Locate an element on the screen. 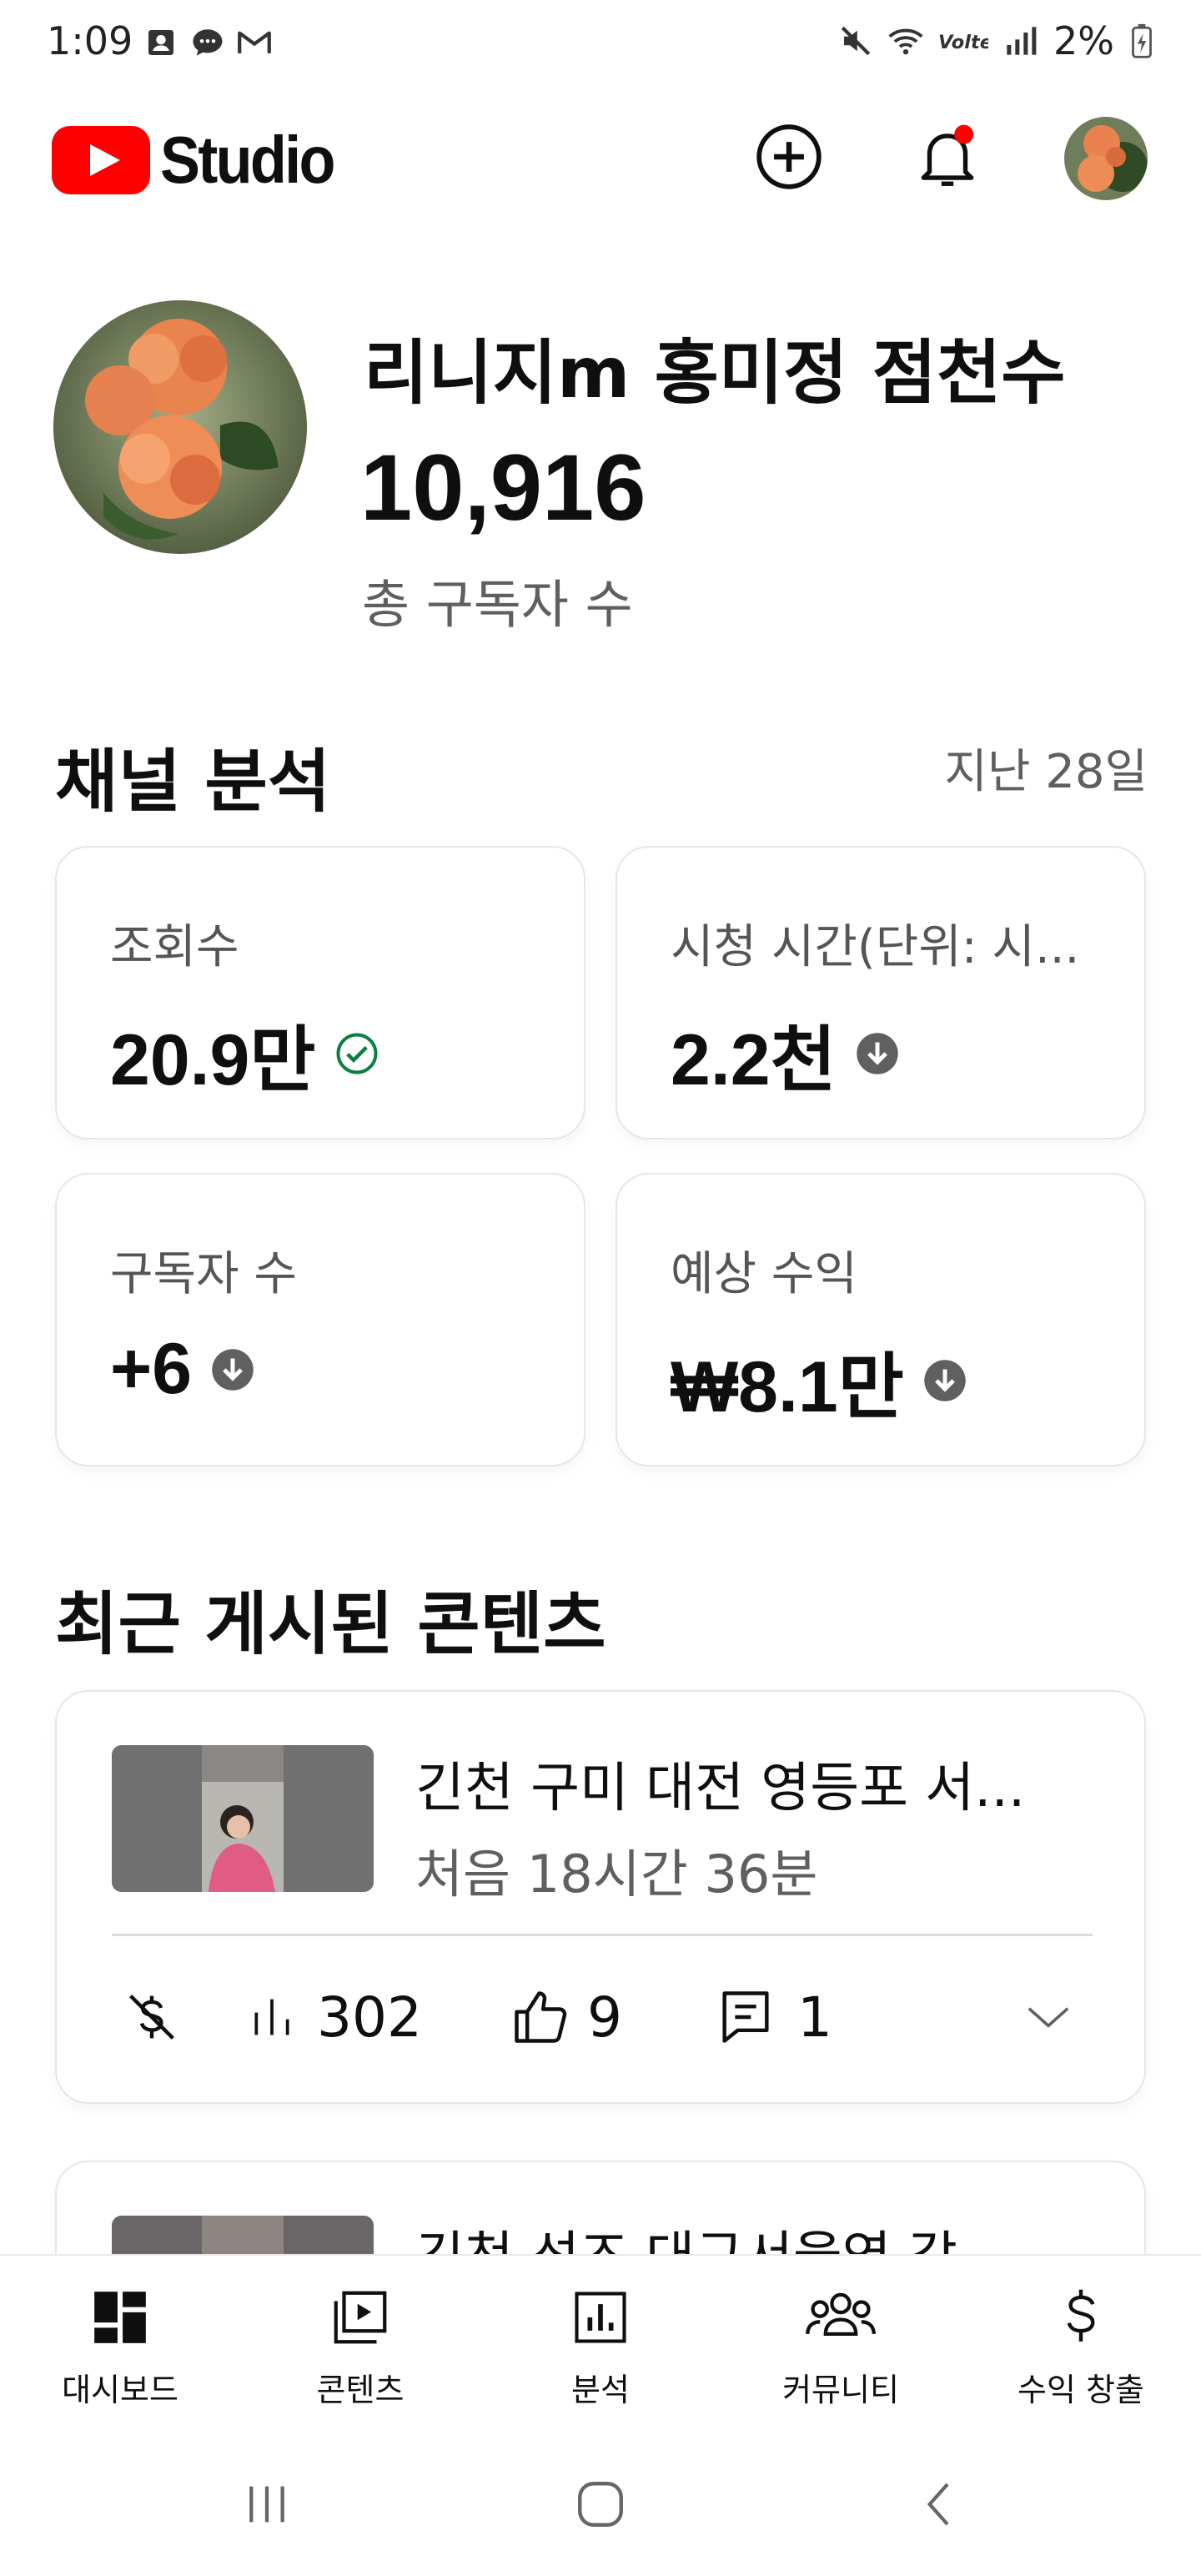  notification-icons is located at coordinates (208, 42).